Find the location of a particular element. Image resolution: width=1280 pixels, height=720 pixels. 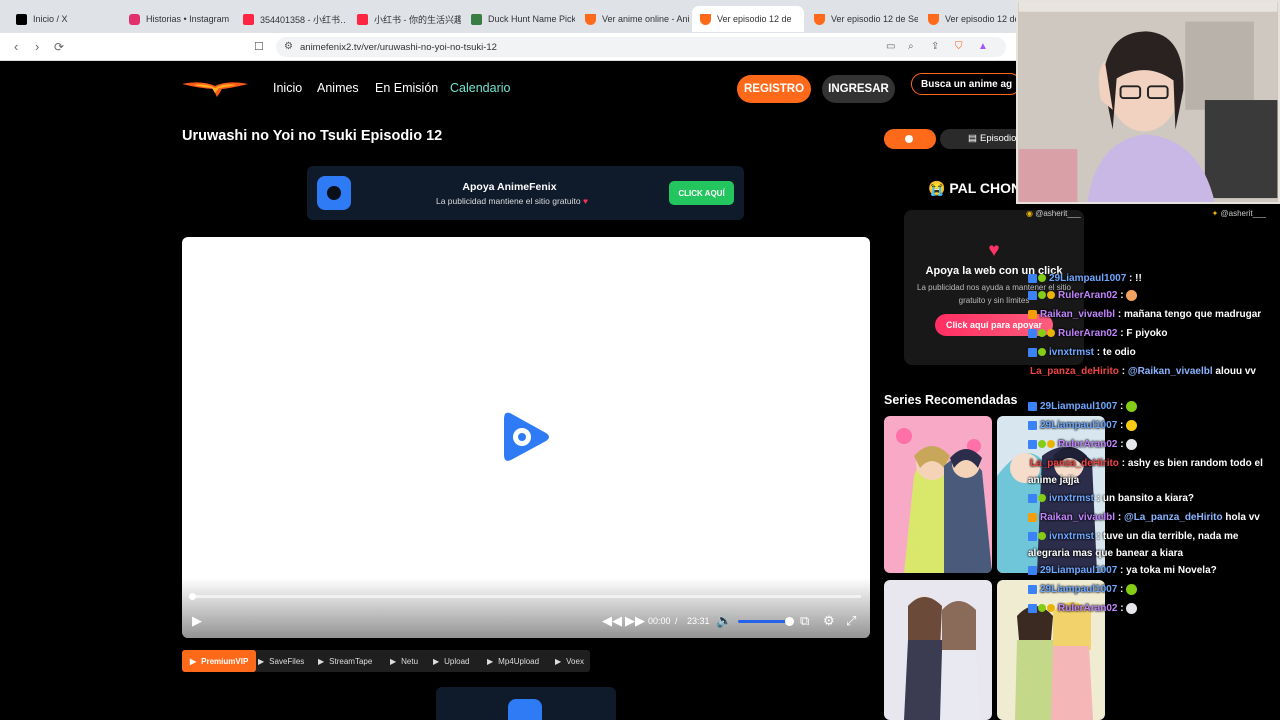

banner-cta-button: CLICK AQUÍ is located at coordinates (701, 193).